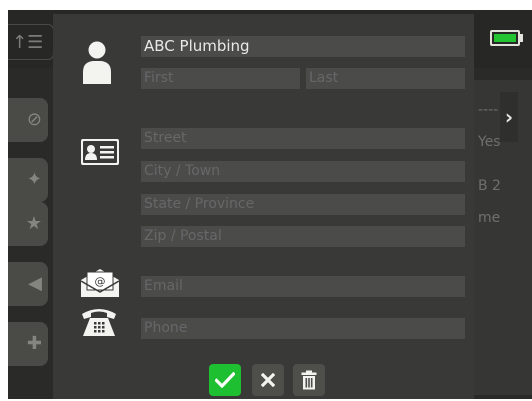 The height and width of the screenshot is (401, 532). Describe the element at coordinates (324, 78) in the screenshot. I see `last-name-placeholder: Last` at that location.